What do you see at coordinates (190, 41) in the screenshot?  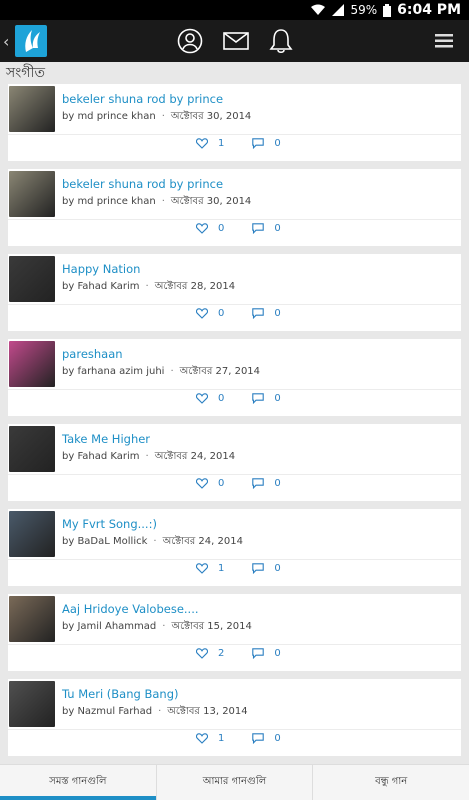 I see `user-circle-icon` at bounding box center [190, 41].